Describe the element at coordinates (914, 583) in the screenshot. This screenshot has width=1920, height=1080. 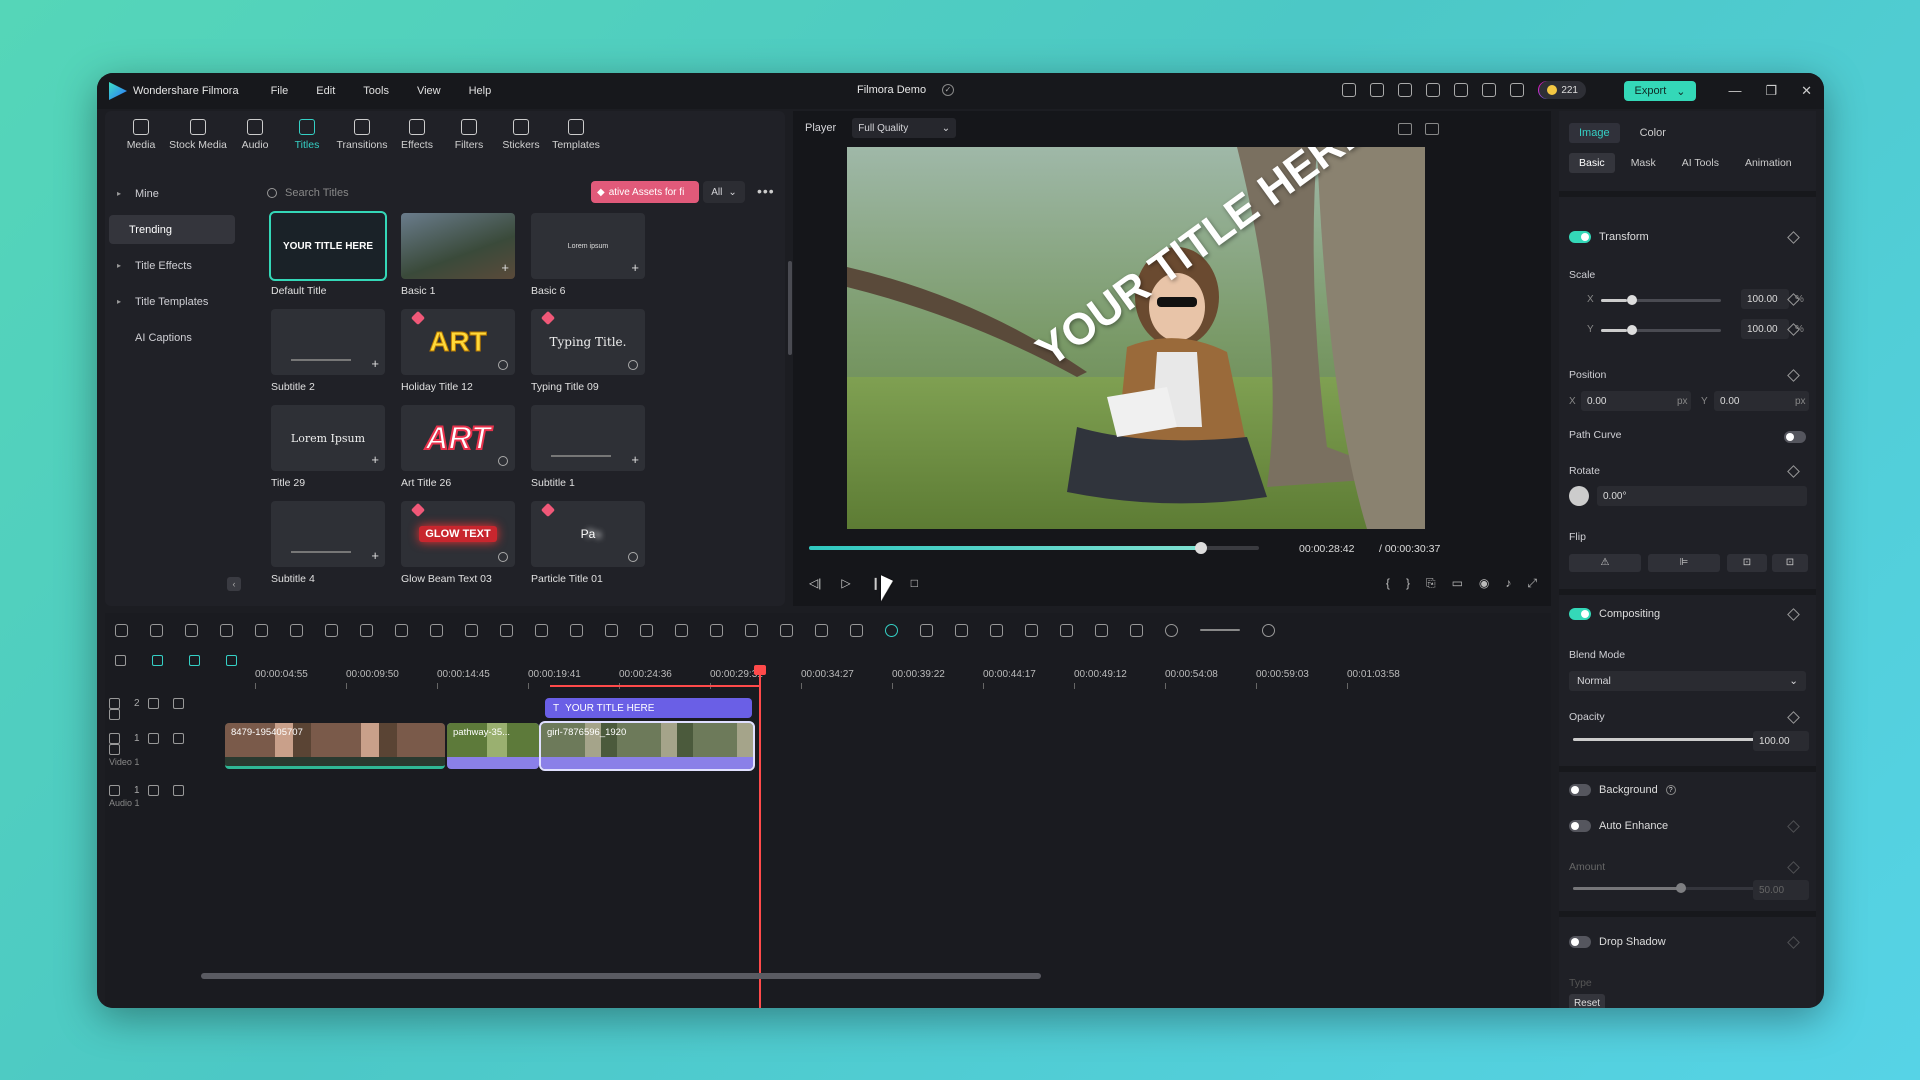
I see `stop-icon: □` at that location.